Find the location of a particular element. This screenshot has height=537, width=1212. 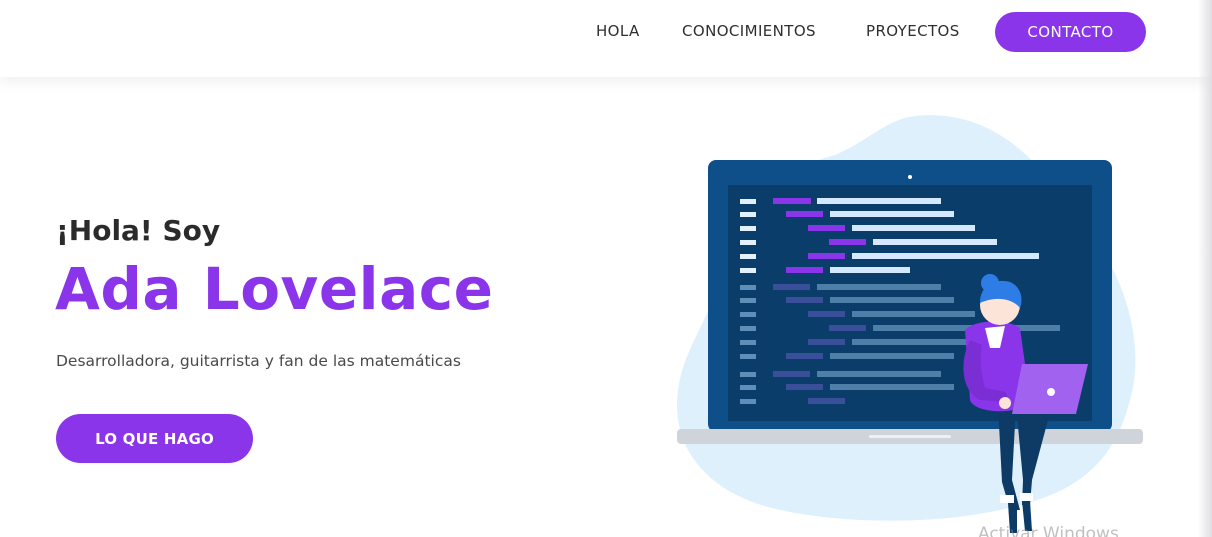

nav-contacto-button: CONTACTO is located at coordinates (1070, 32).